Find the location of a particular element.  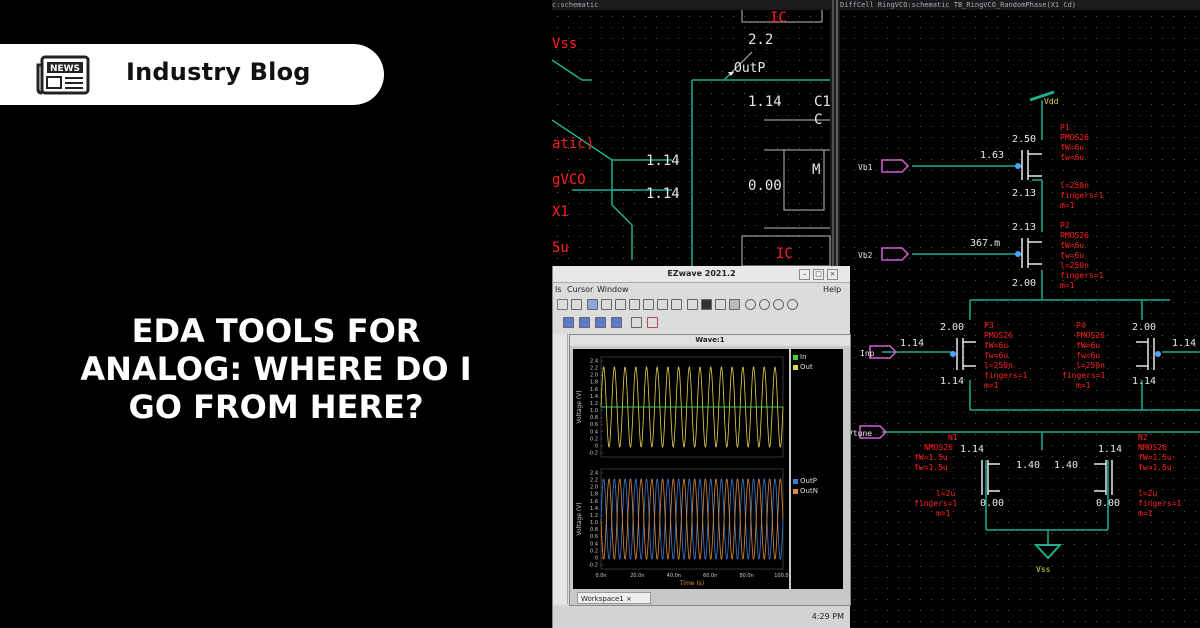

paste-icon is located at coordinates (648, 304).